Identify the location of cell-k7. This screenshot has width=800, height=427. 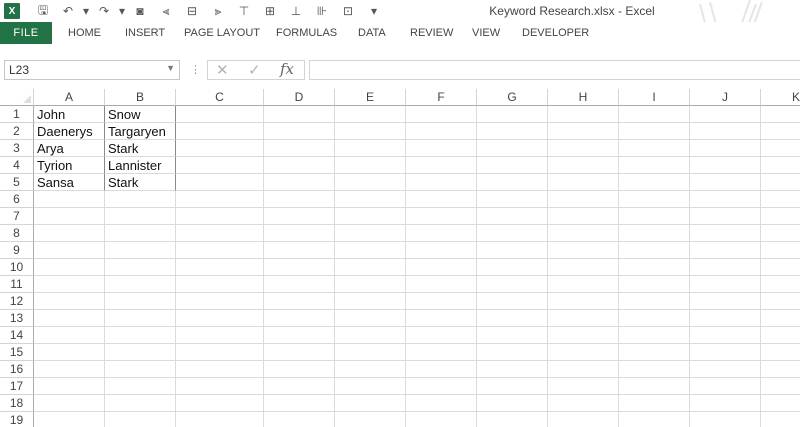
(780, 216).